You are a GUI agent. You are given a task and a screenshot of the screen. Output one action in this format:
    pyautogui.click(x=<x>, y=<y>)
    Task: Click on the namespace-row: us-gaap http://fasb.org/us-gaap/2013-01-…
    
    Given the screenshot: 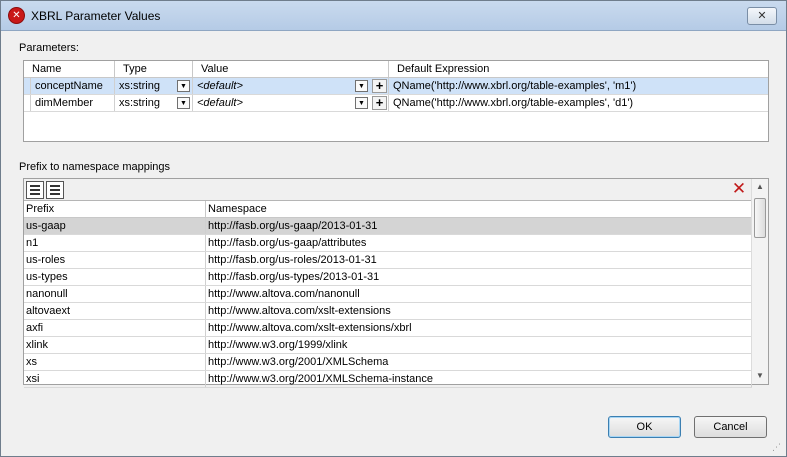 What is the action you would take?
    pyautogui.click(x=388, y=226)
    